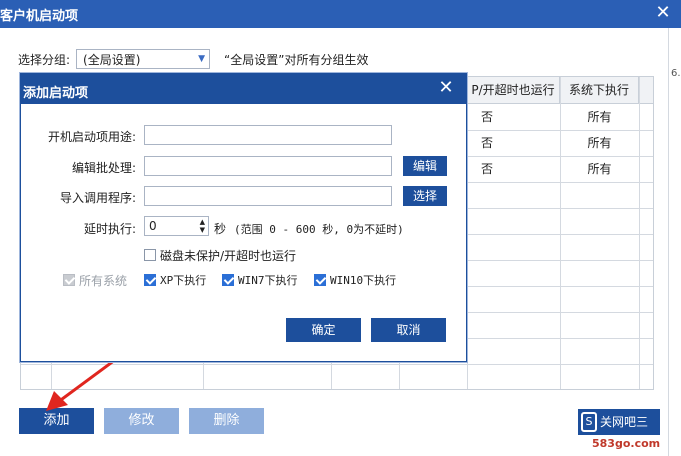 This screenshot has height=456, width=681. What do you see at coordinates (663, 13) in the screenshot?
I see `window-close-icon: ✕` at bounding box center [663, 13].